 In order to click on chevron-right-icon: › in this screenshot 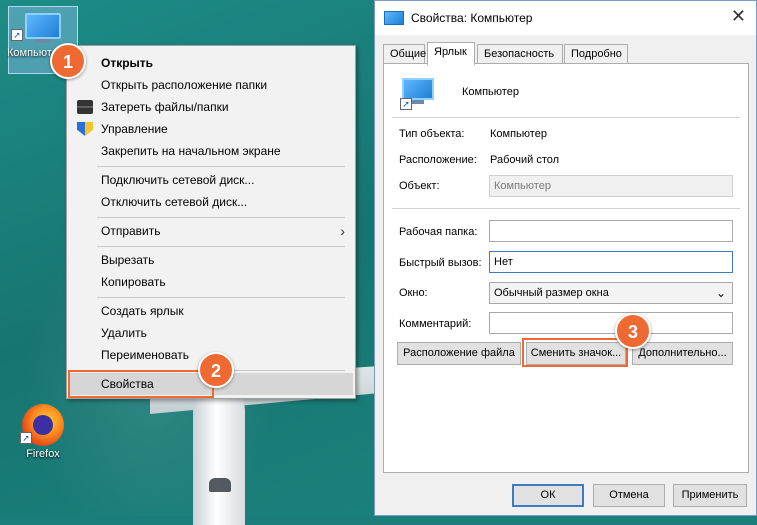, I will do `click(342, 231)`.